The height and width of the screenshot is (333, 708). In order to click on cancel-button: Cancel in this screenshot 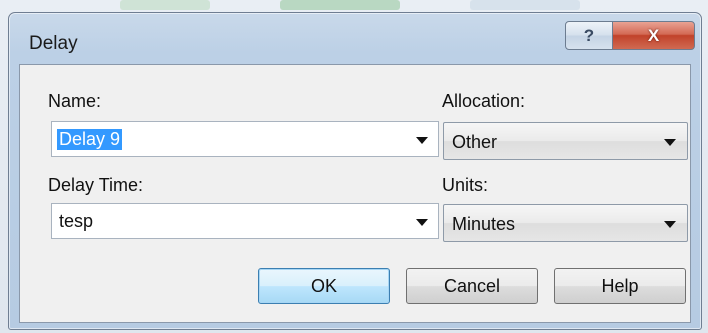, I will do `click(472, 286)`.